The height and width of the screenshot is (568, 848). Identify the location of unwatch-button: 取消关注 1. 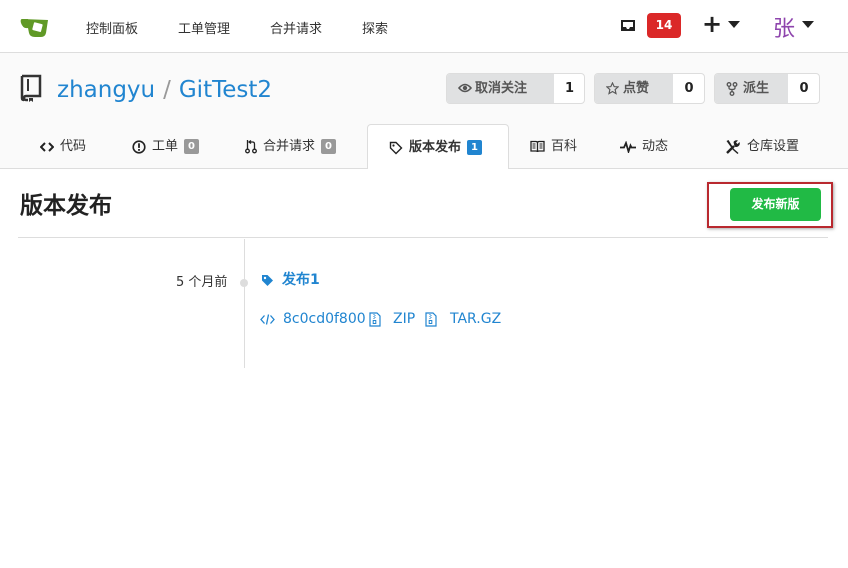
(515, 88).